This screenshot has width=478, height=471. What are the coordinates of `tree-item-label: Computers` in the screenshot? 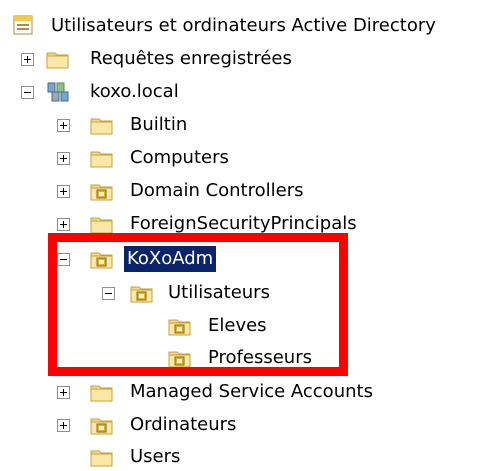 It's located at (179, 157).